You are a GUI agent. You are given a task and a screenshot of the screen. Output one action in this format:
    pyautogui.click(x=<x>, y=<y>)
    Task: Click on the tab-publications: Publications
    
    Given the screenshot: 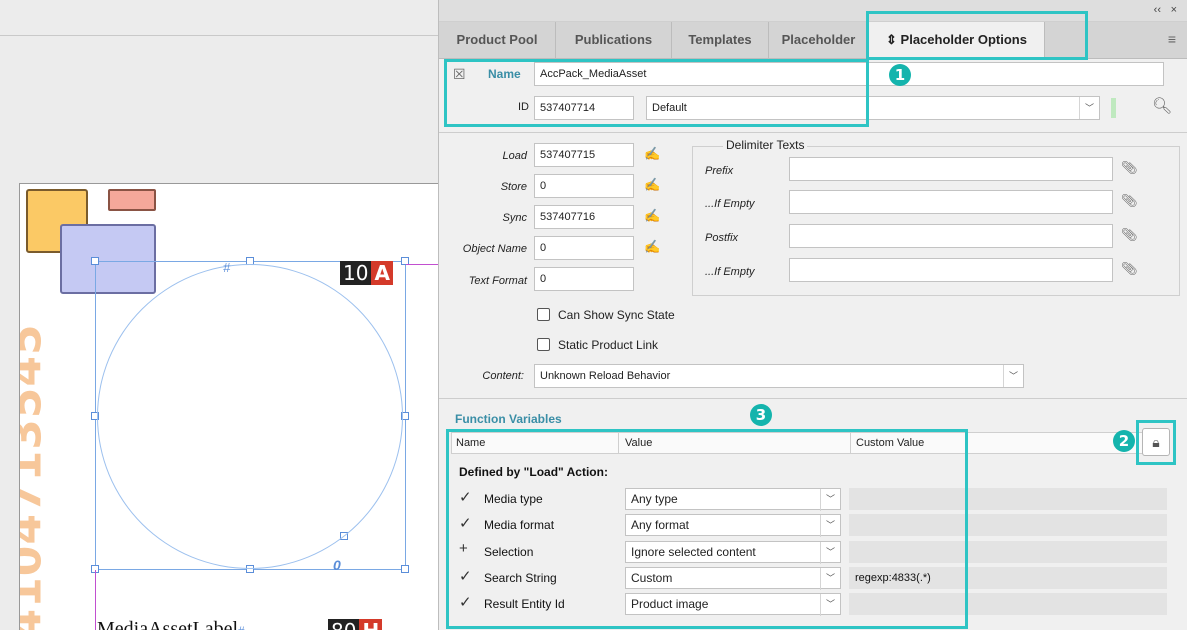 What is the action you would take?
    pyautogui.click(x=614, y=40)
    